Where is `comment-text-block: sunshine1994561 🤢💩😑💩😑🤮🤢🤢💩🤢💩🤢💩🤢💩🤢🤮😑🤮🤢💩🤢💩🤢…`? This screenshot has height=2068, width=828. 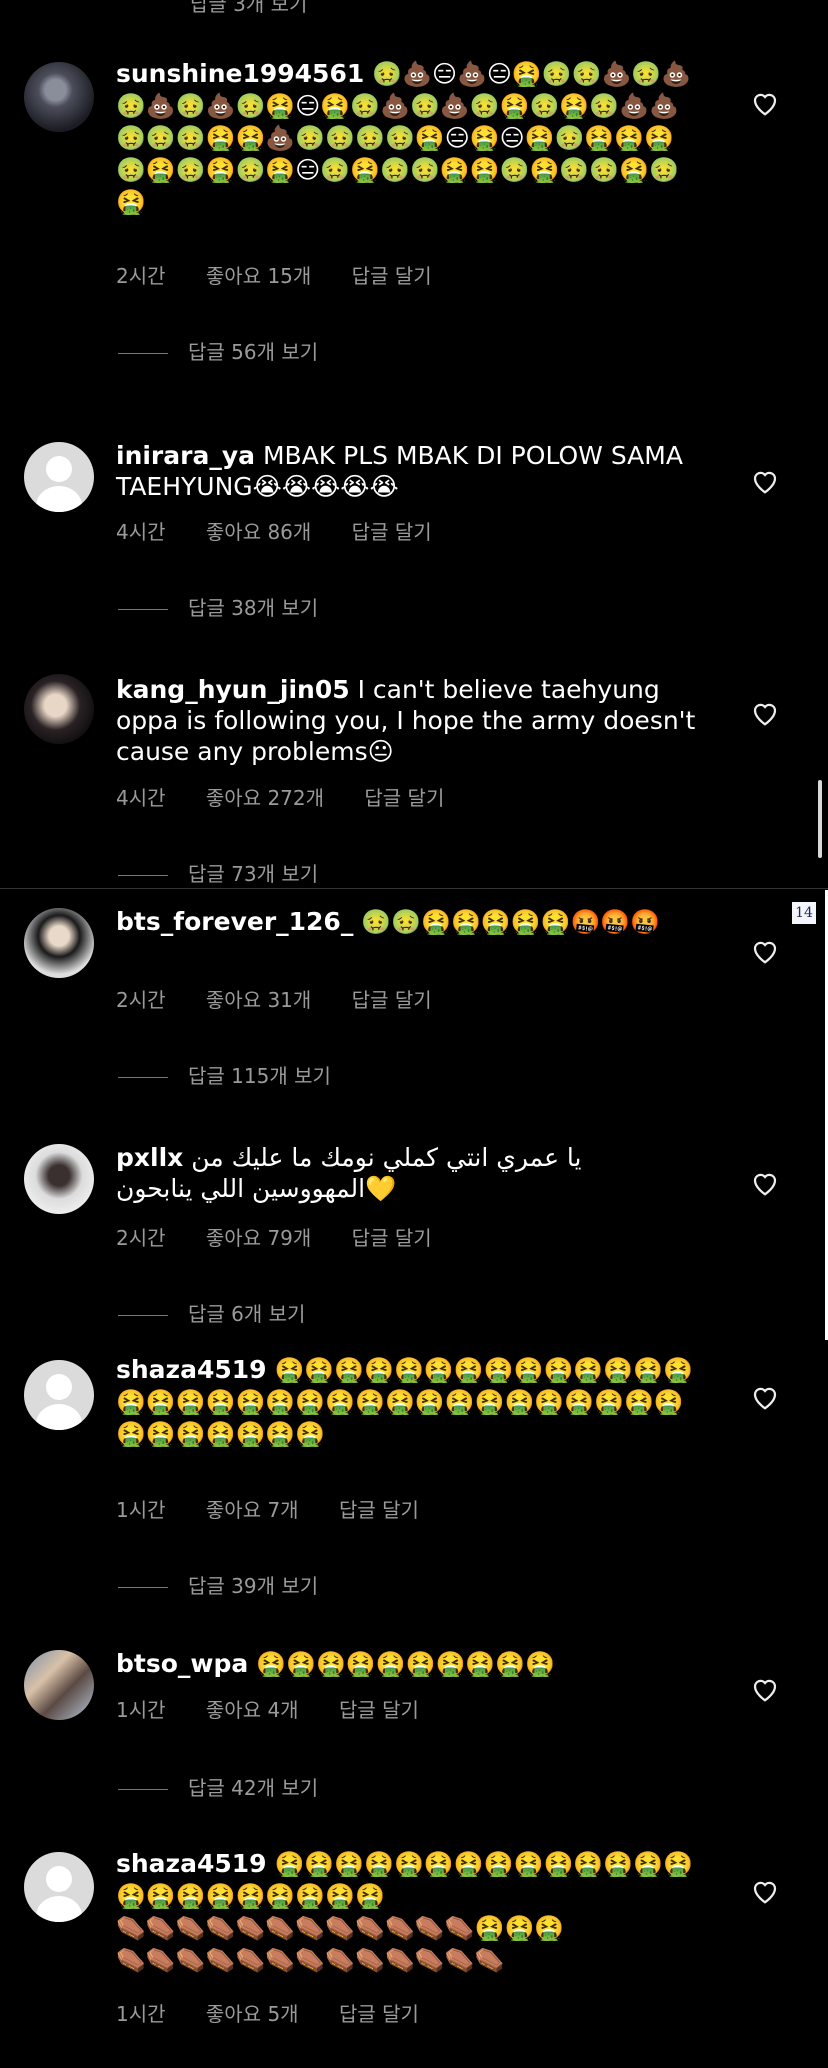
comment-text-block: sunshine1994561 🤢💩😑💩😑🤮🤢🤢💩🤢💩🤢💩🤢💩🤢🤮😑🤮🤢💩🤢💩🤢… is located at coordinates (406, 138).